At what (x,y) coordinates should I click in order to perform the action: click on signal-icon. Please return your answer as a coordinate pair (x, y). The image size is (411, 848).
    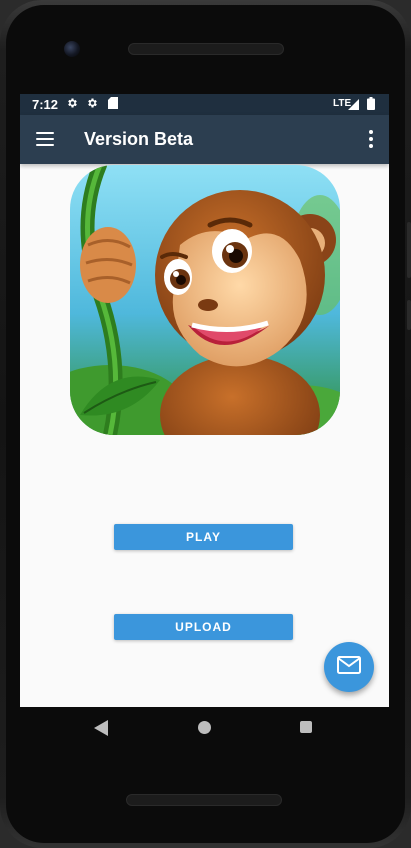
    Looking at the image, I should click on (353, 106).